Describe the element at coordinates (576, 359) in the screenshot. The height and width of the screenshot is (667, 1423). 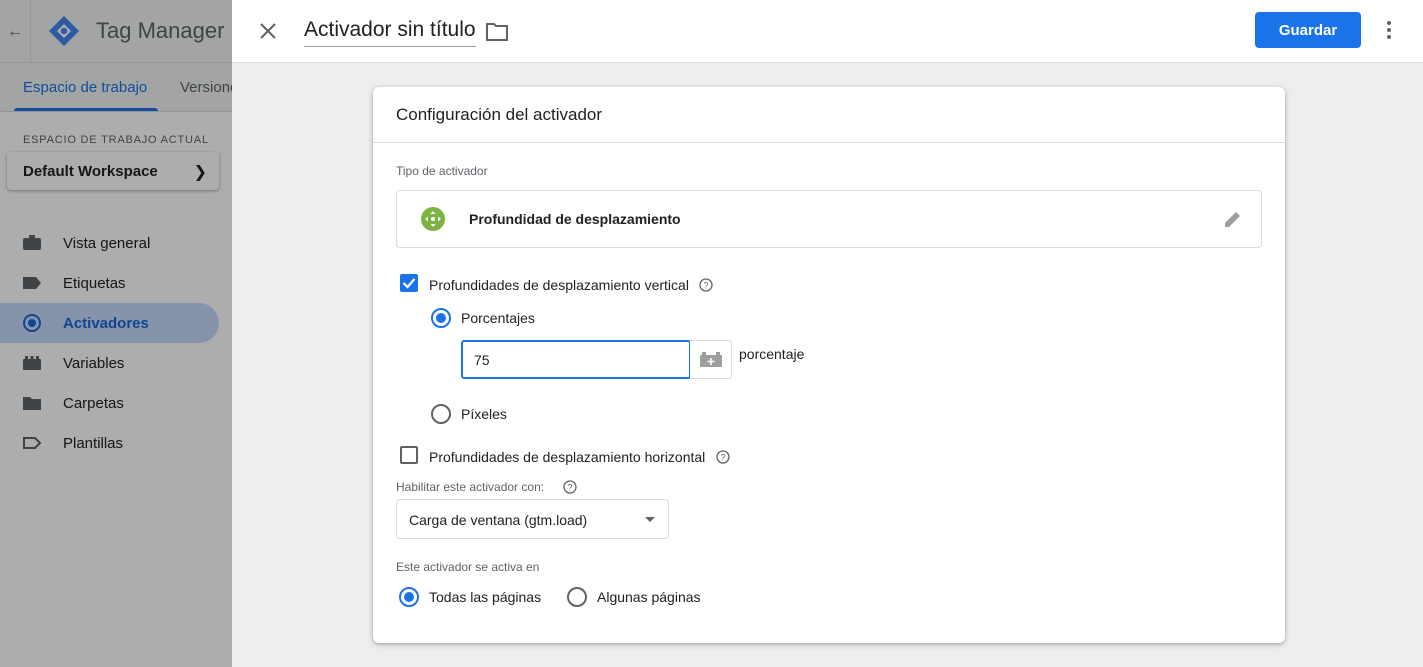
I see `percentage-input` at that location.